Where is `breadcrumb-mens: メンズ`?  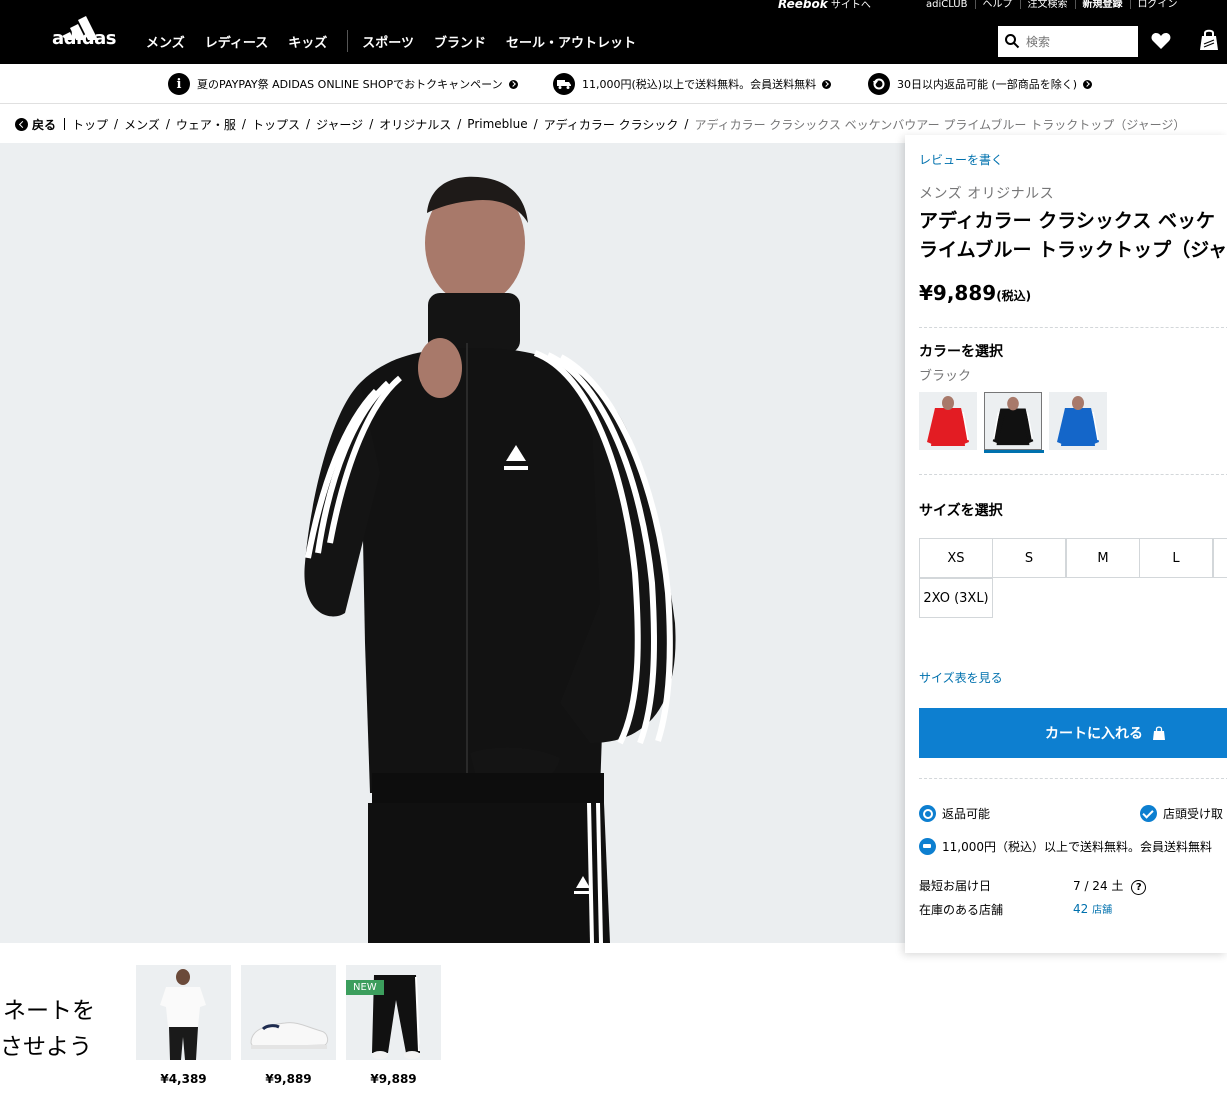 breadcrumb-mens: メンズ is located at coordinates (142, 124).